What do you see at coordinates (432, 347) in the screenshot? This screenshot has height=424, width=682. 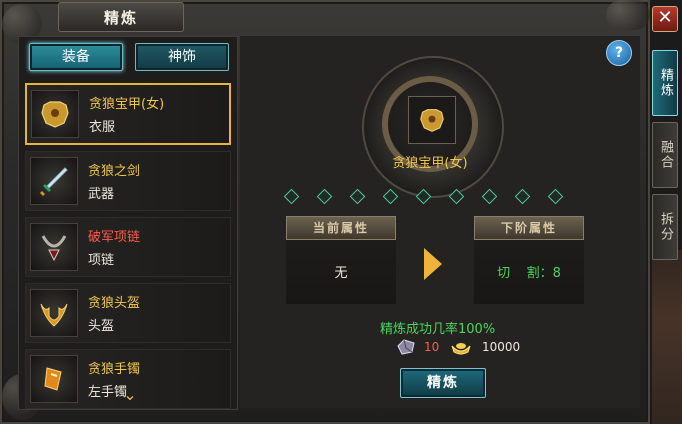 I see `stone-count: 10` at bounding box center [432, 347].